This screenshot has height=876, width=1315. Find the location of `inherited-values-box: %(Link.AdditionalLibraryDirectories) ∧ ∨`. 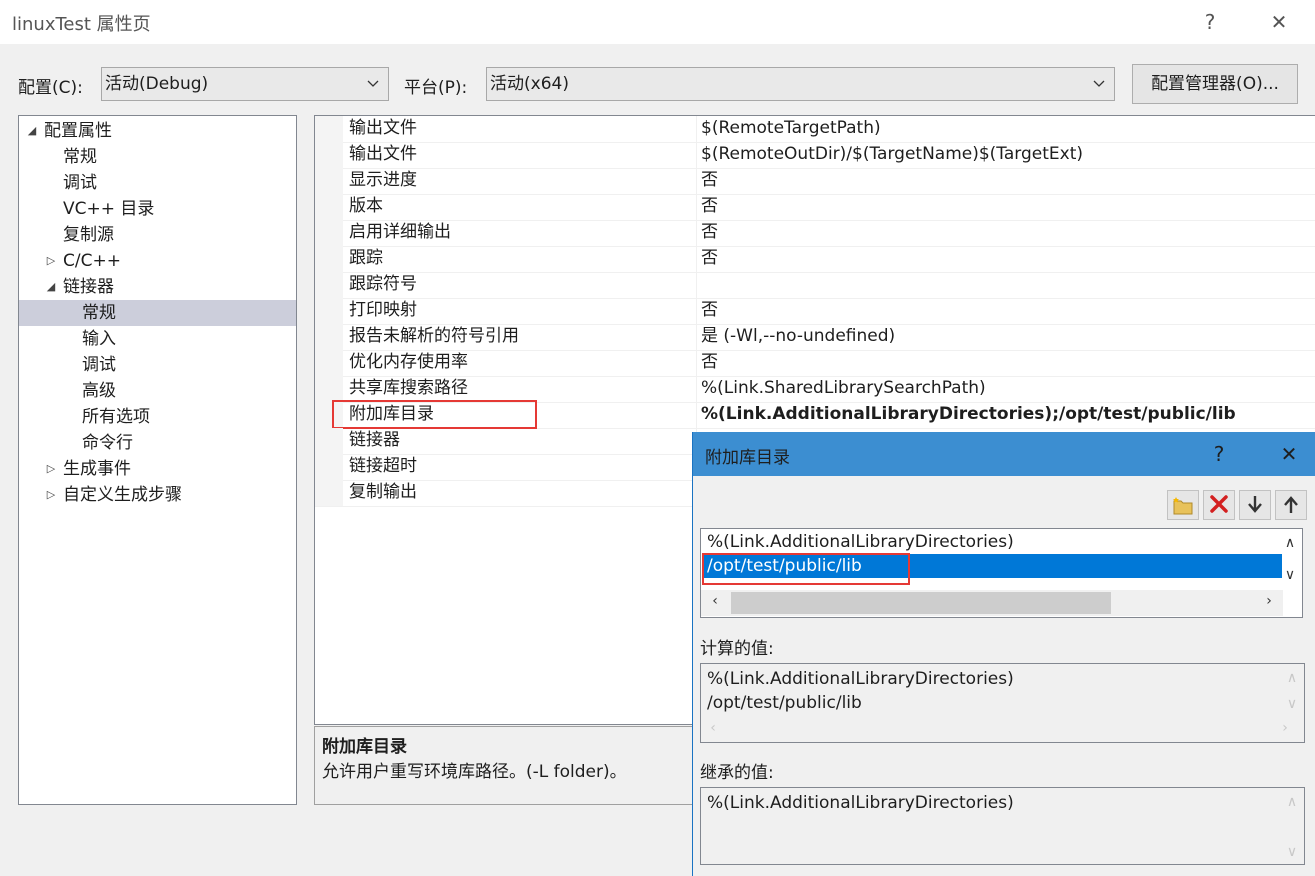

inherited-values-box: %(Link.AdditionalLibraryDirectories) ∧ ∨ is located at coordinates (1002, 826).